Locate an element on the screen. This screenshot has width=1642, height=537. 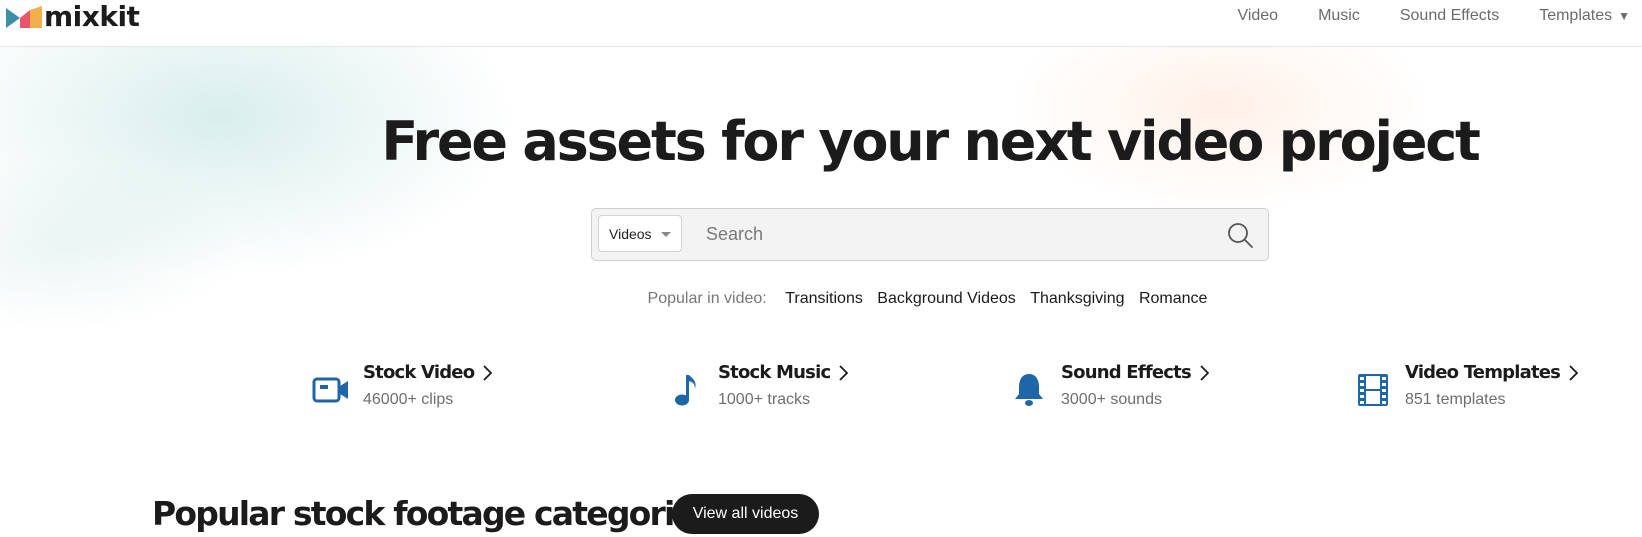
nav-video: Video is located at coordinates (1257, 16).